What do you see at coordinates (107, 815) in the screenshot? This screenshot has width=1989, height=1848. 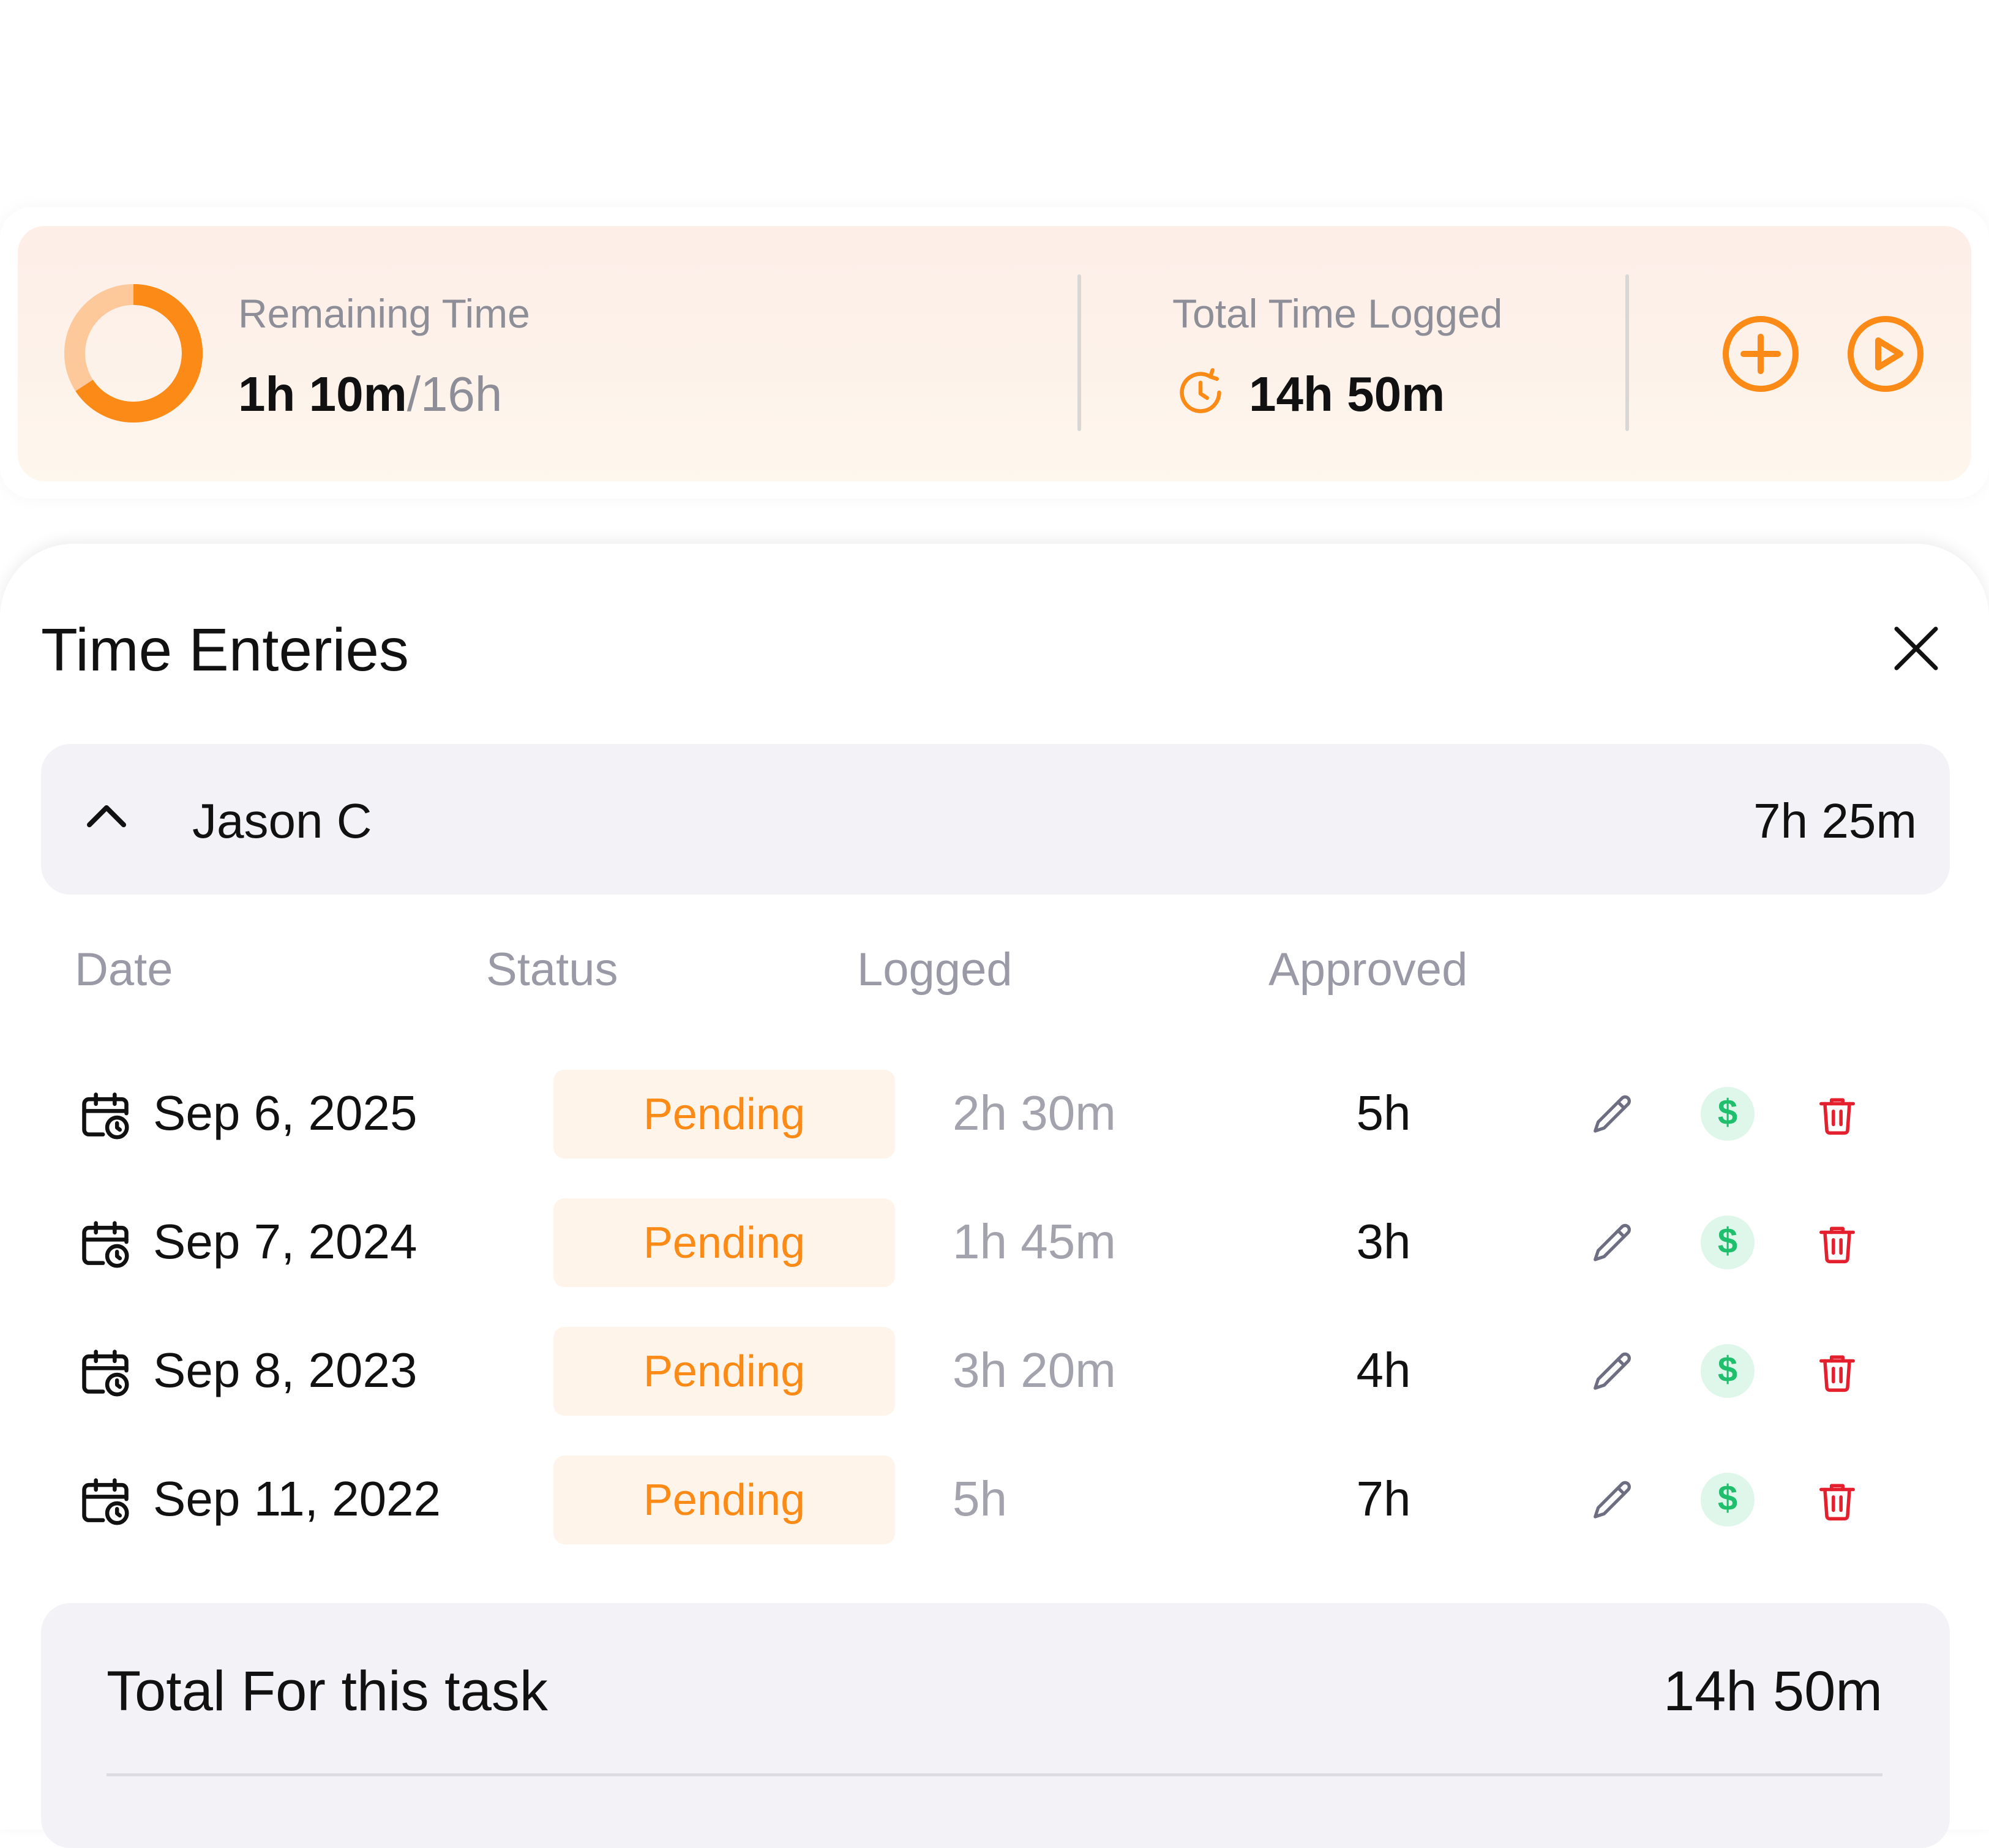 I see `chevron-up-icon` at bounding box center [107, 815].